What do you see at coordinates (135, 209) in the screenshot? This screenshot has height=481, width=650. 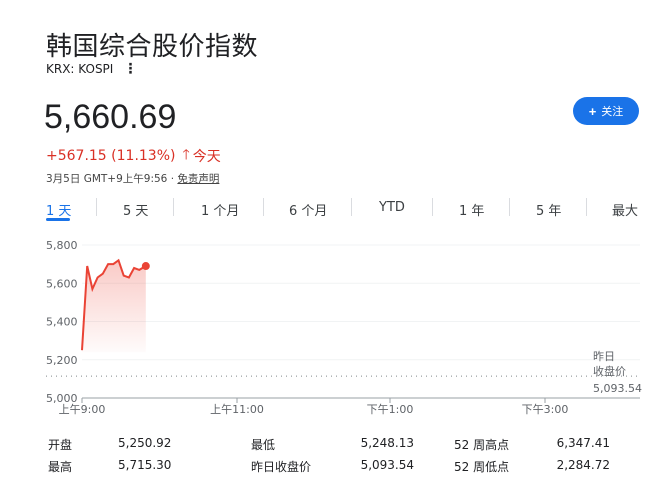 I see `tab-5-days: 5 天` at bounding box center [135, 209].